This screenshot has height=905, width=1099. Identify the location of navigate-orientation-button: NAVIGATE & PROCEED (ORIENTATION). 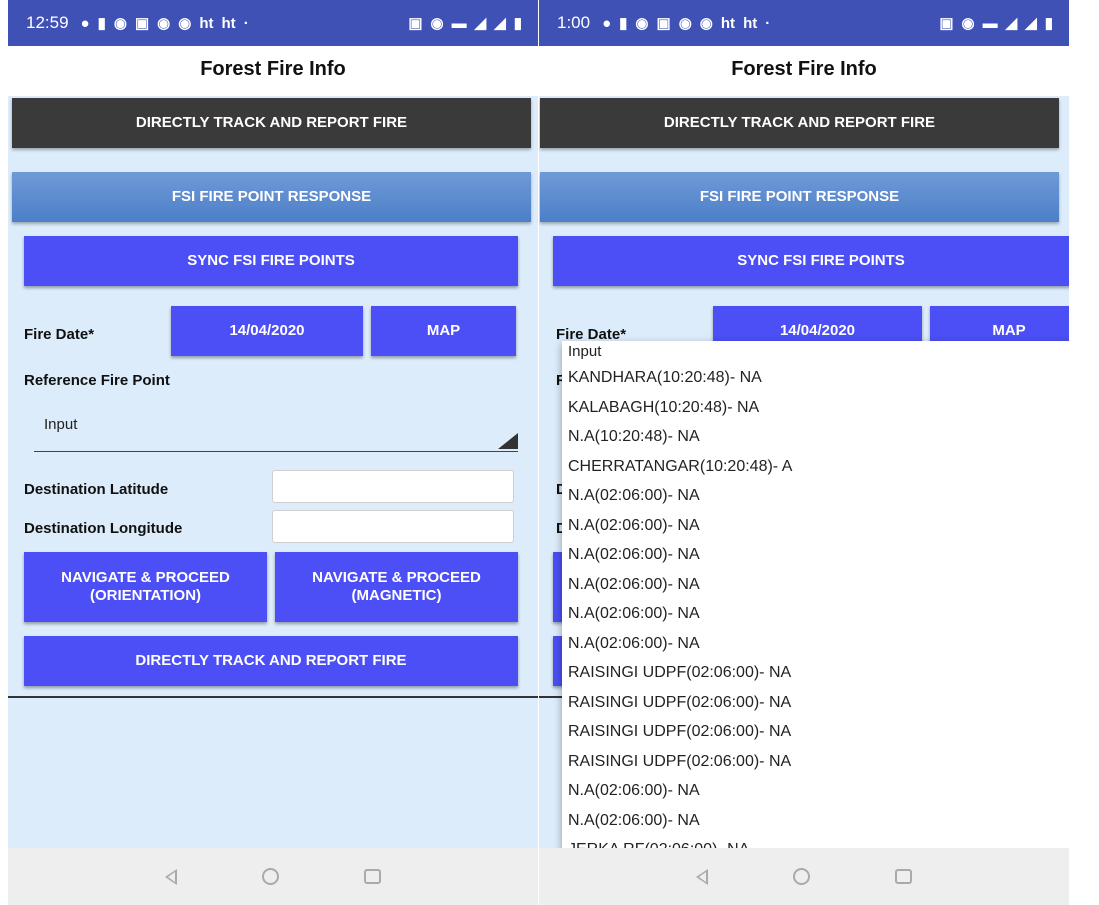
(145, 587).